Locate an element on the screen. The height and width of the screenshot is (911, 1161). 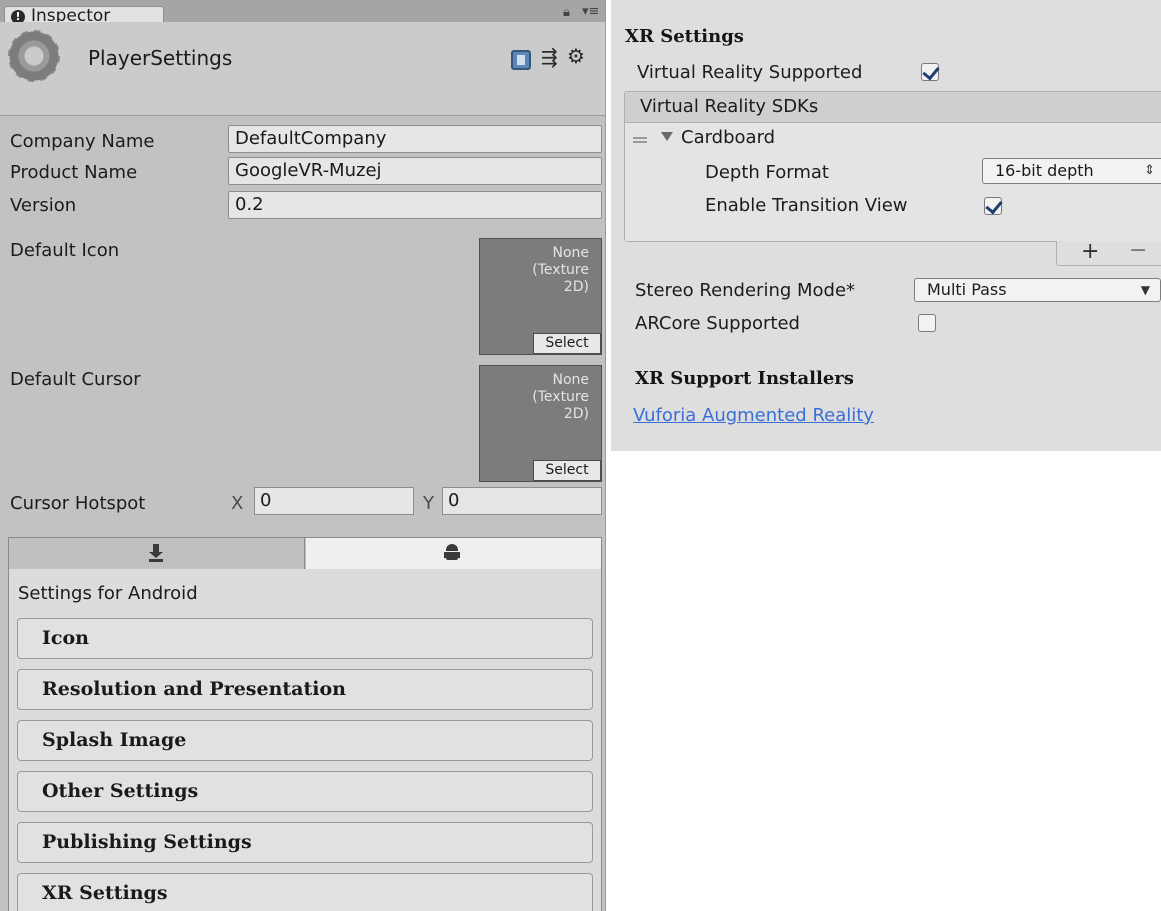
player-settings-gear-icon is located at coordinates (34, 56).